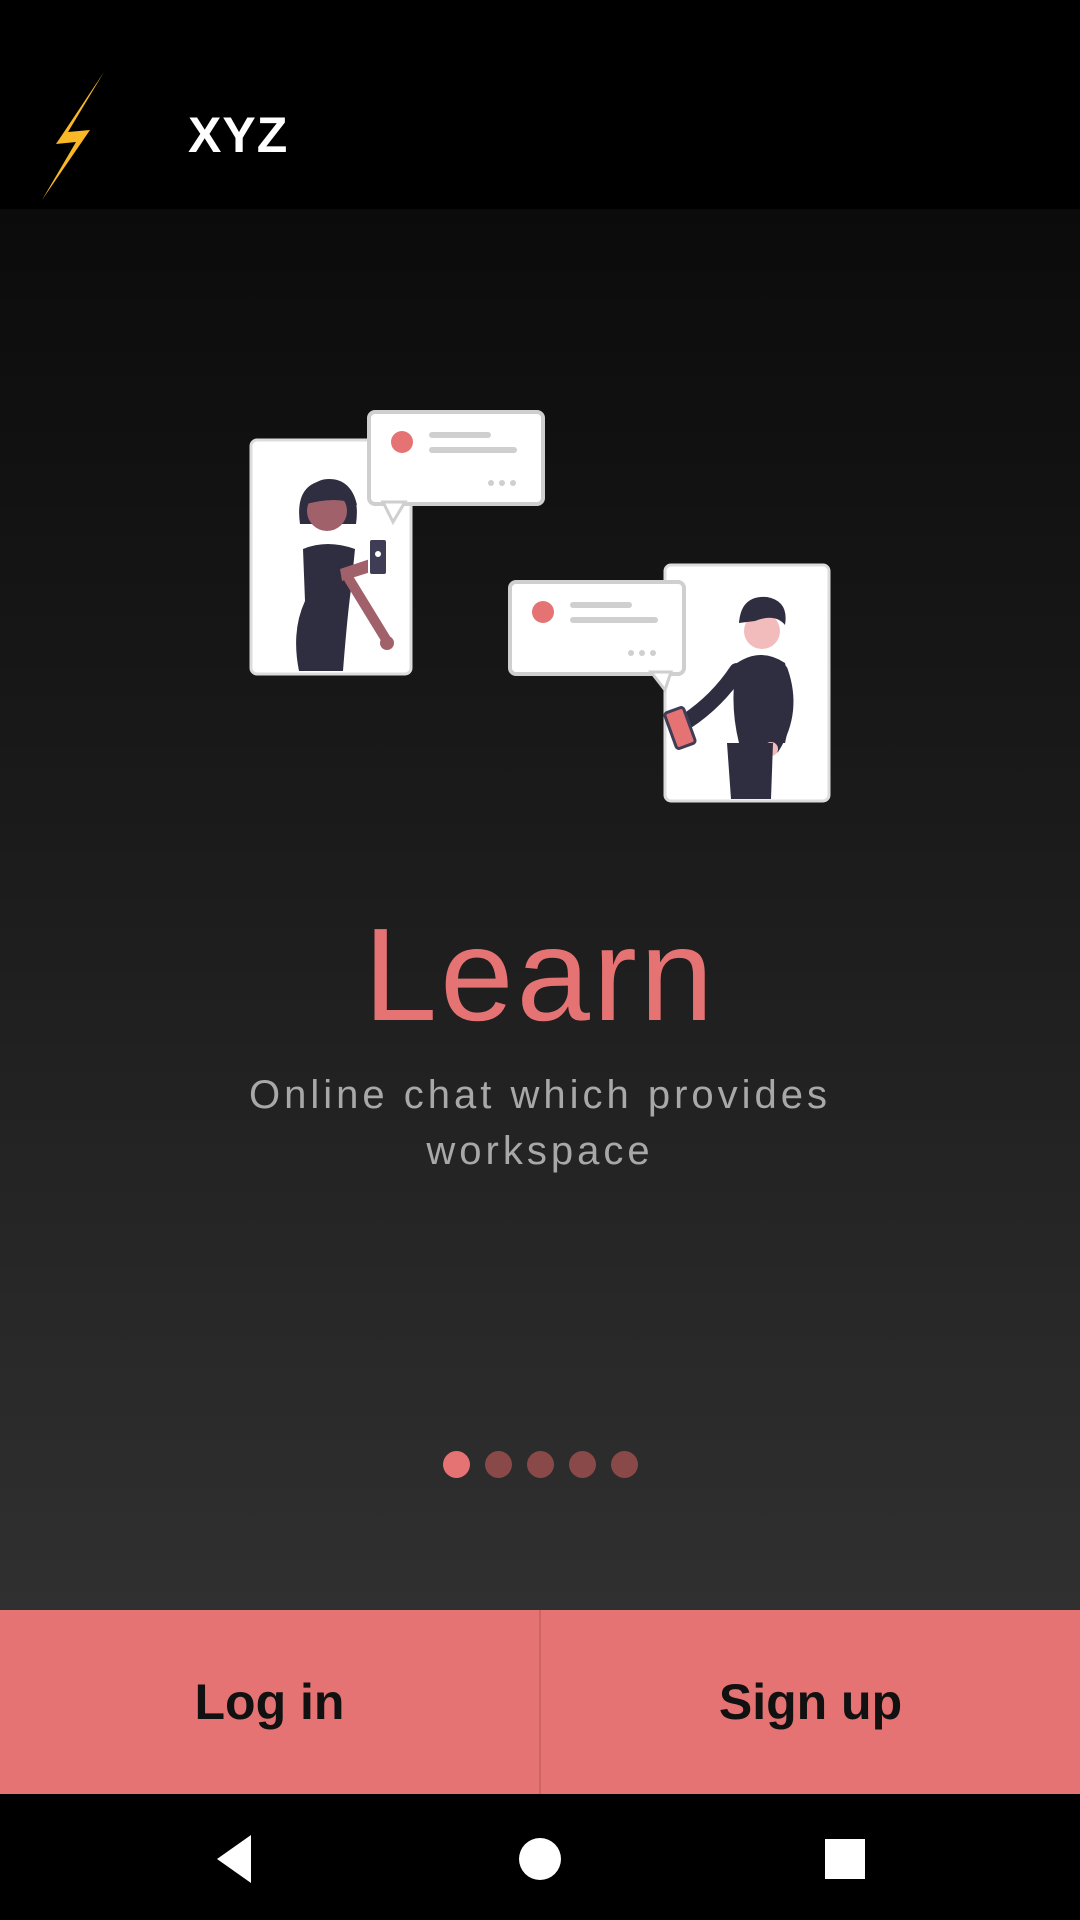  I want to click on lightning-bolt-icon, so click(73, 136).